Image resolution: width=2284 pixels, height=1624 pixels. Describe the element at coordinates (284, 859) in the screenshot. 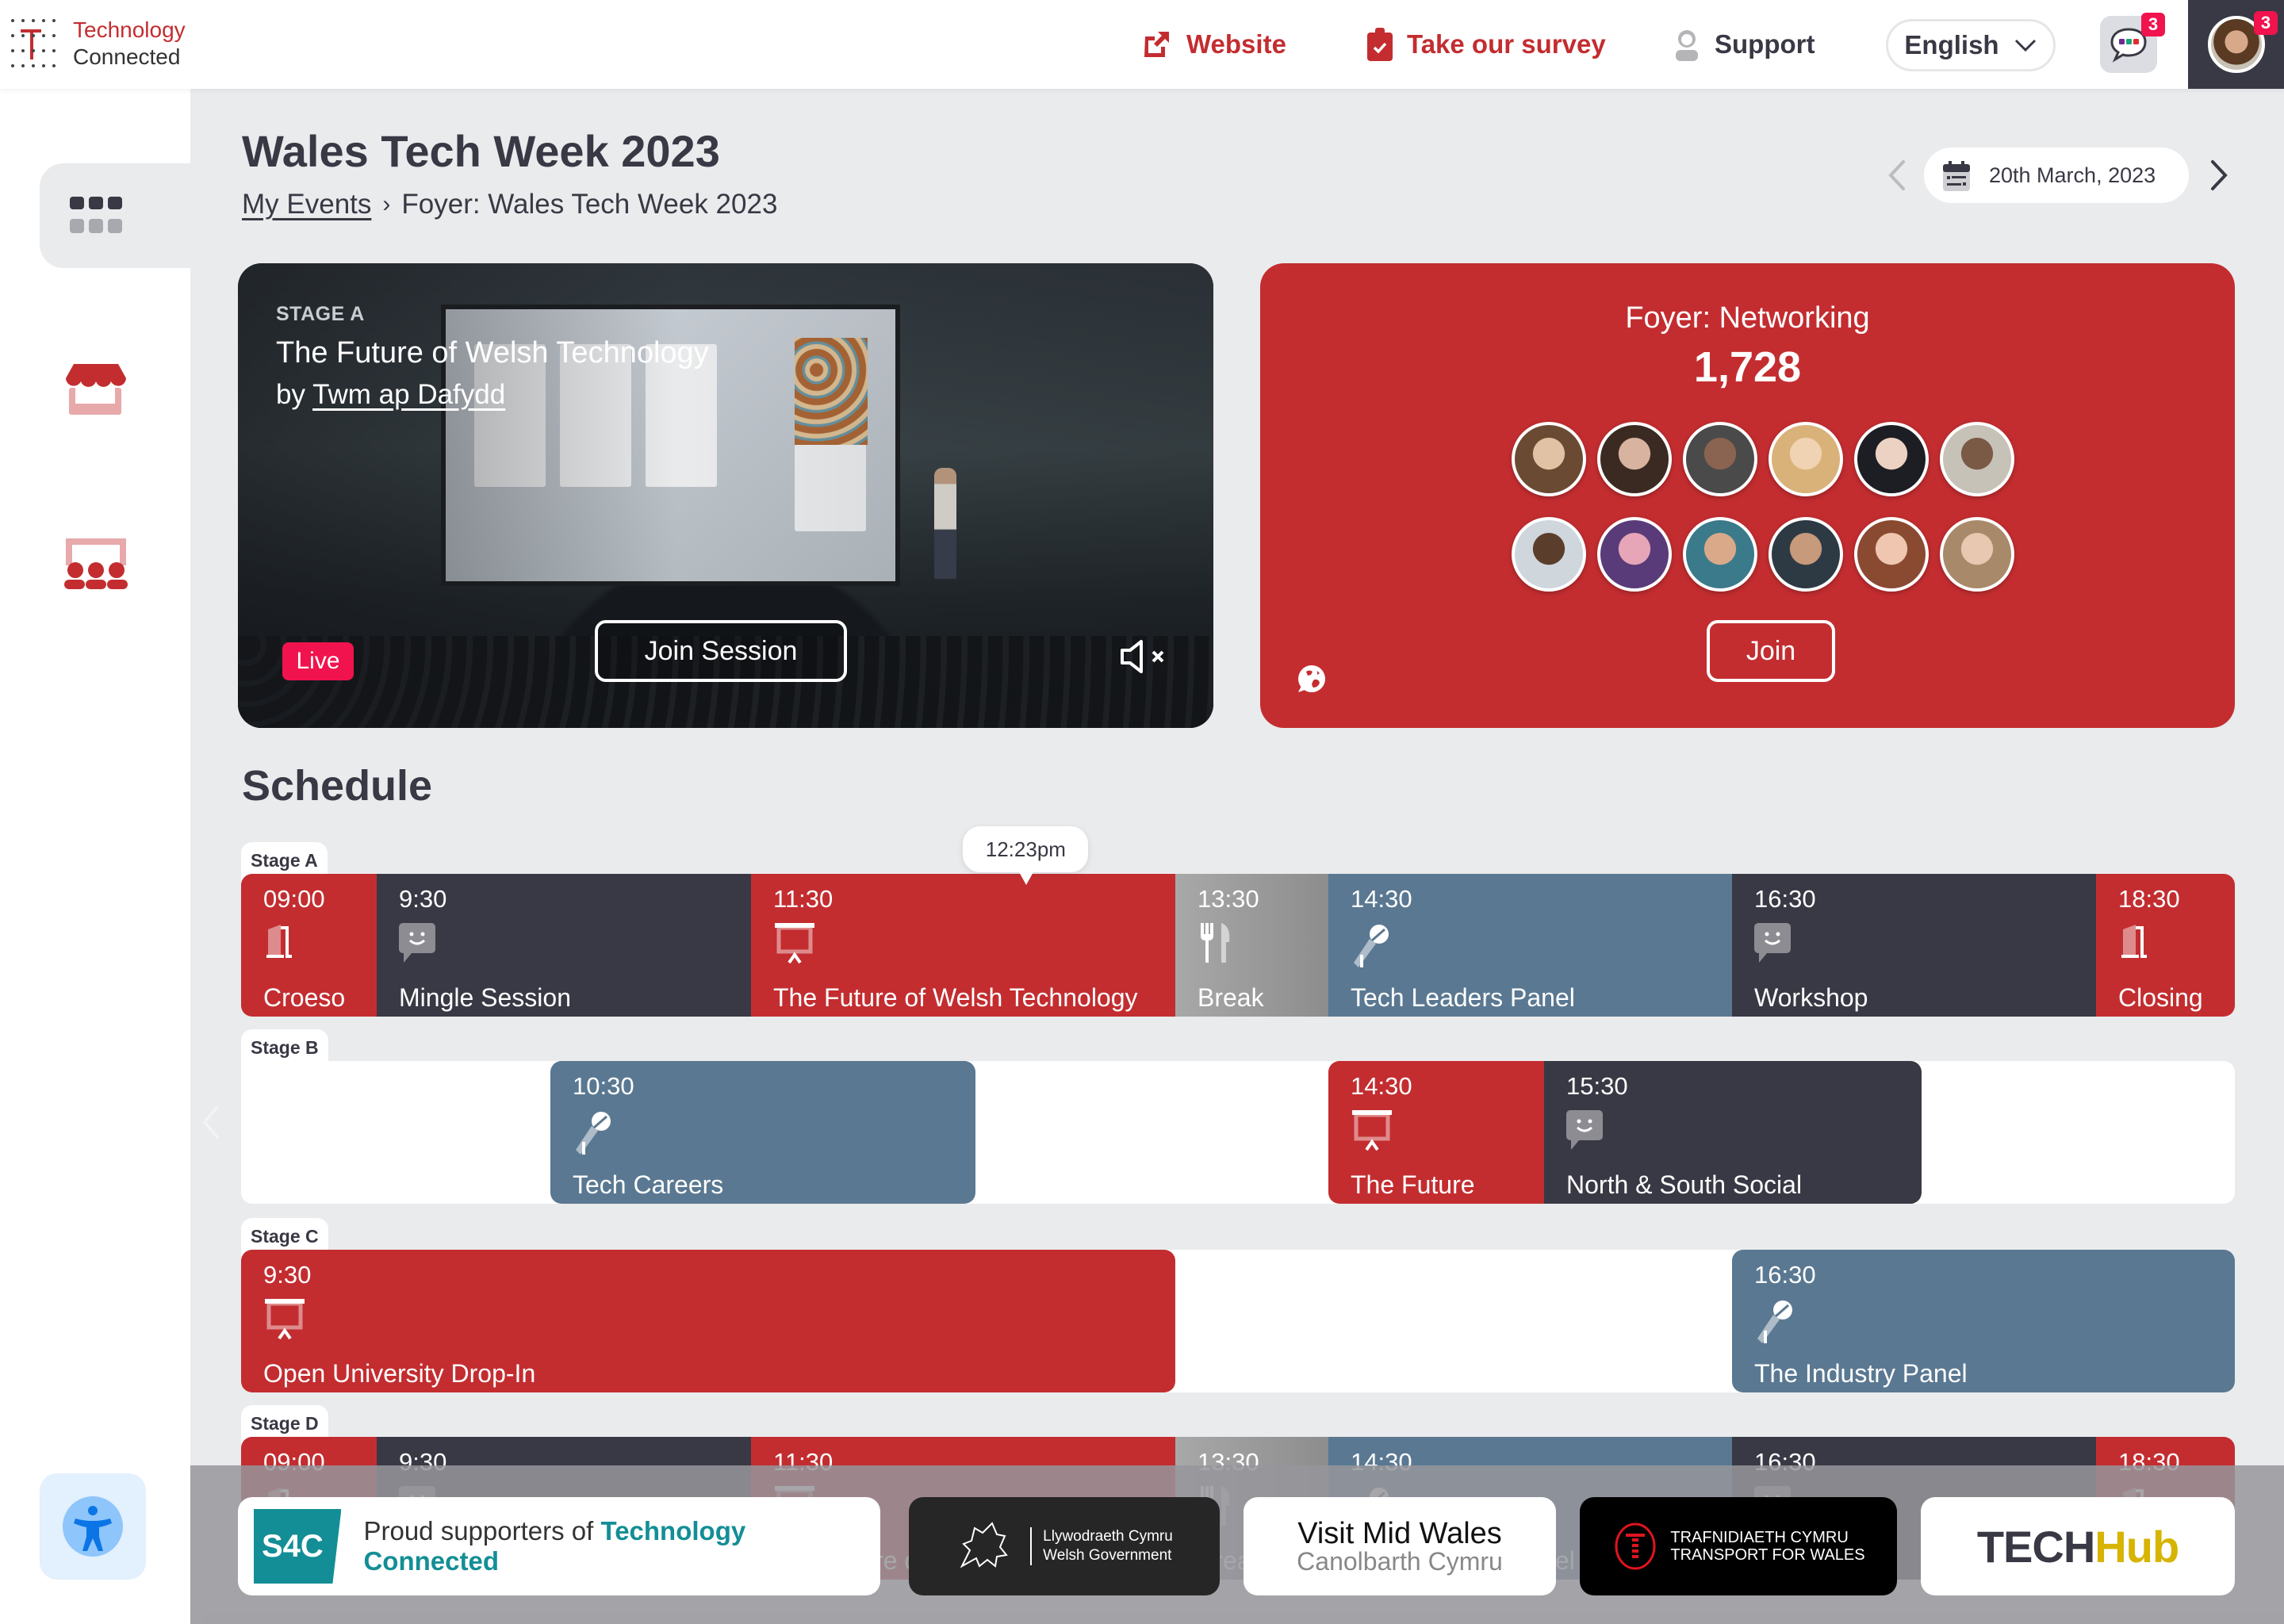

I see `stage-row-label: Stage A` at that location.